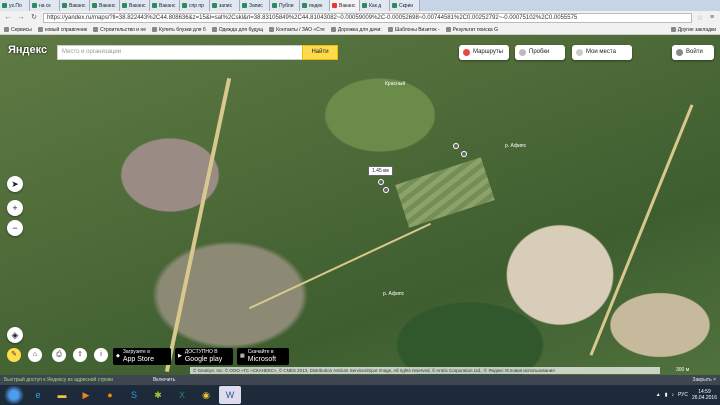 This screenshot has height=405, width=720. Describe the element at coordinates (712, 18) in the screenshot. I see `menu-icon: ≡` at that location.